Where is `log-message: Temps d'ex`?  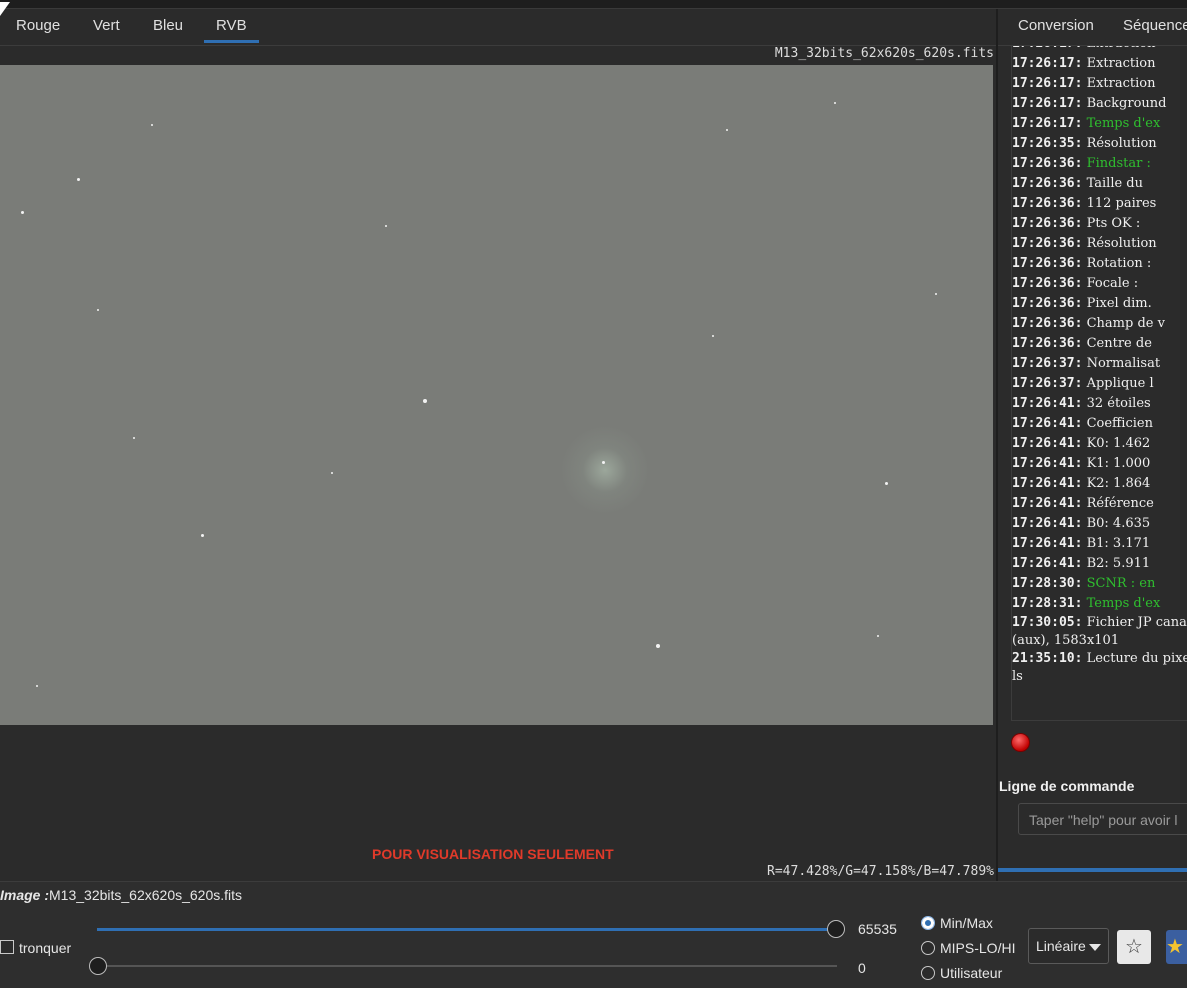 log-message: Temps d'ex is located at coordinates (1123, 123).